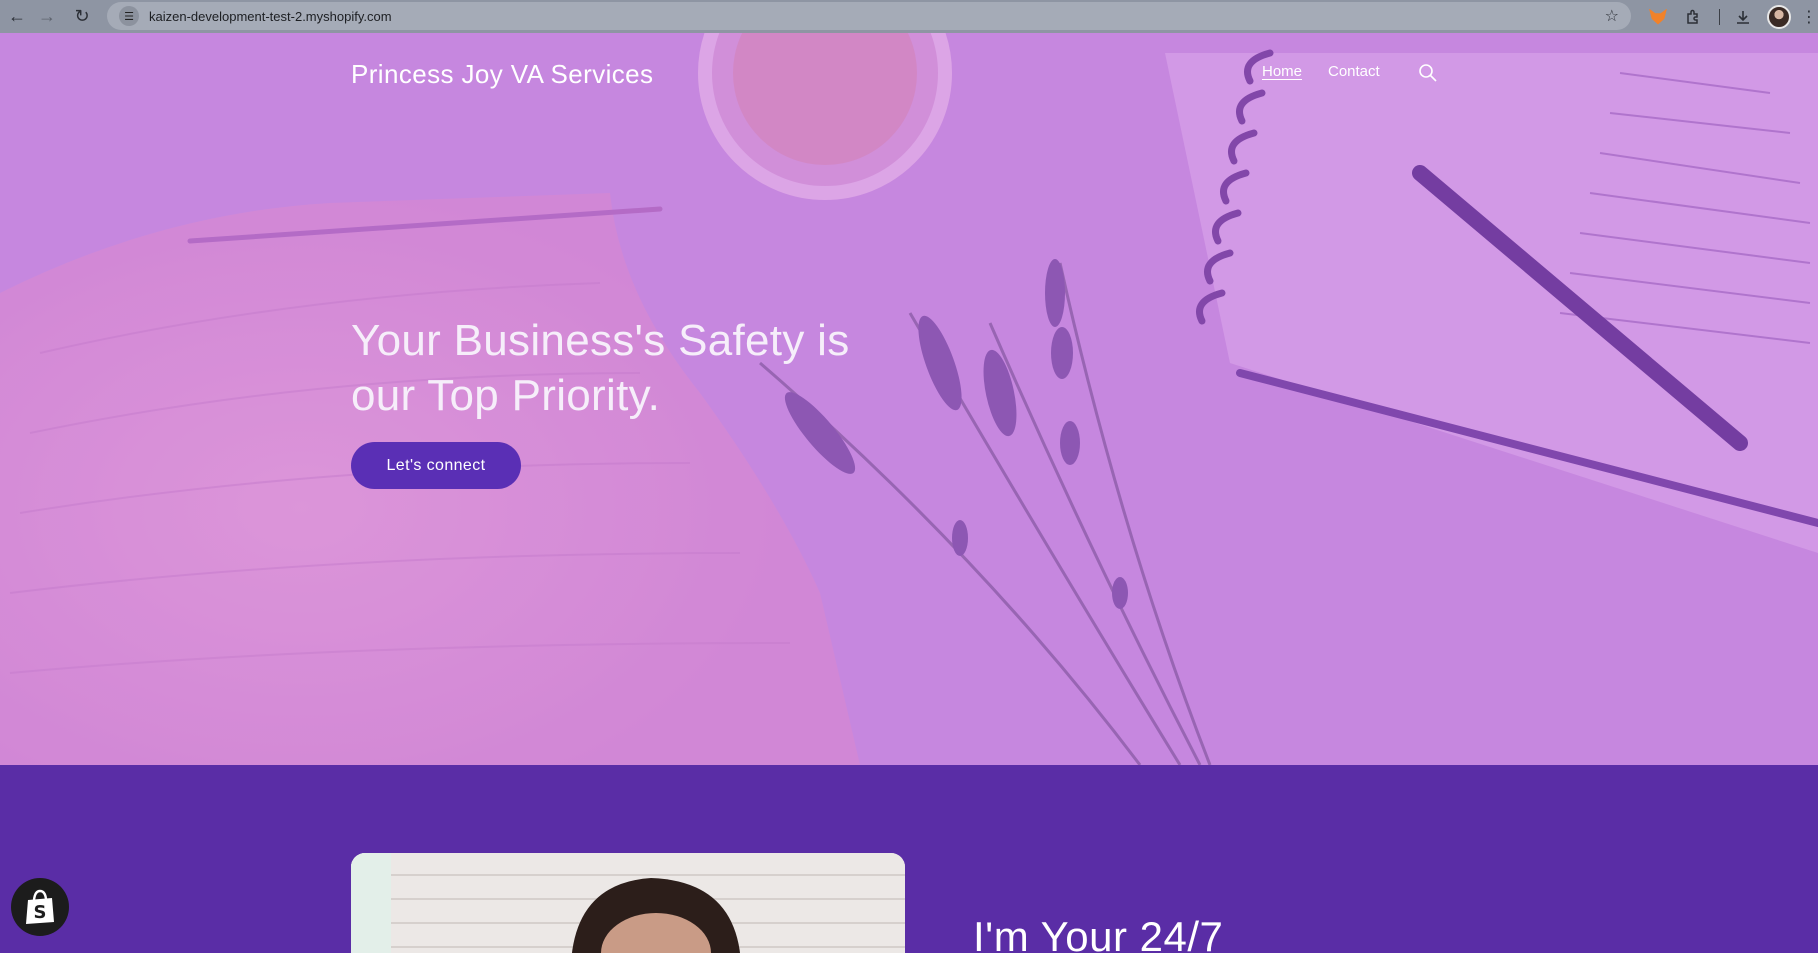 The width and height of the screenshot is (1818, 953). Describe the element at coordinates (1612, 16) in the screenshot. I see `bookmark-star-icon: ☆` at that location.